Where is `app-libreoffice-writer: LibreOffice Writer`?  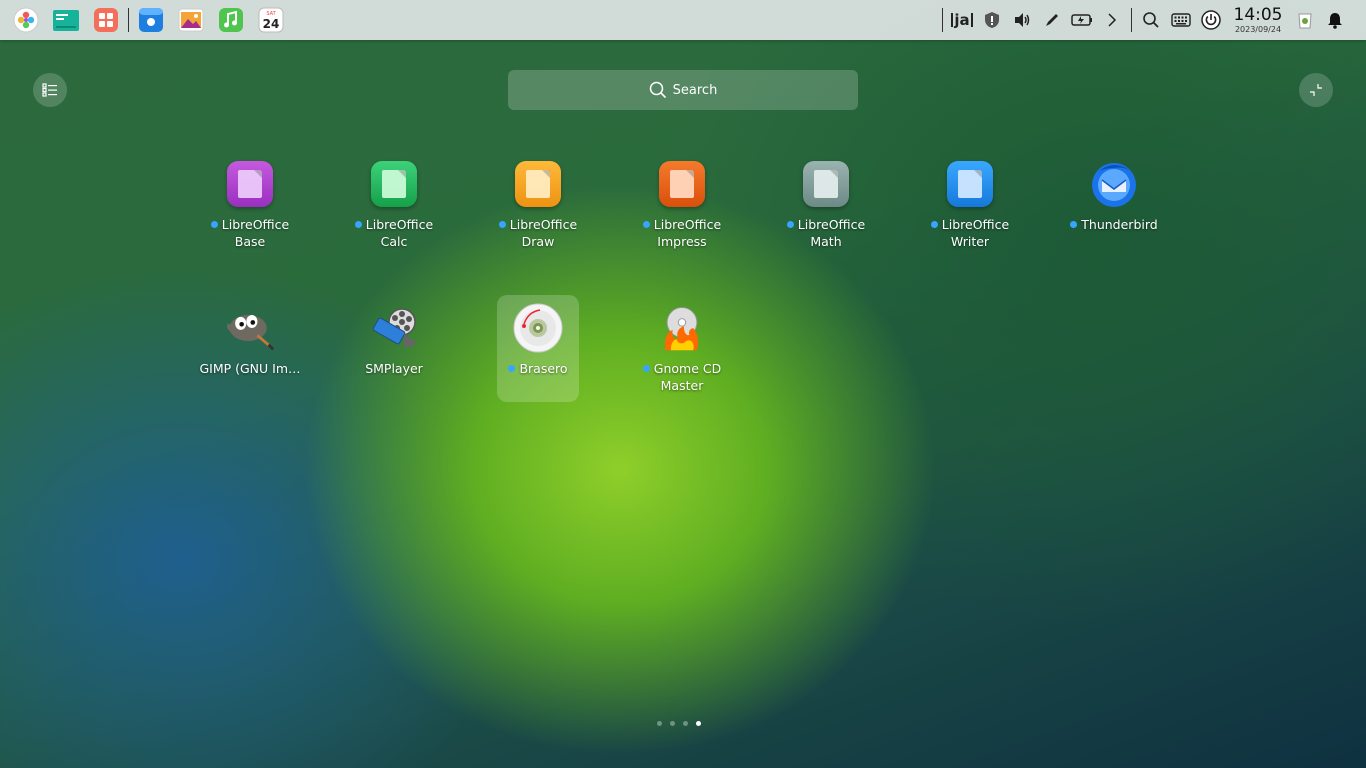 app-libreoffice-writer: LibreOffice Writer is located at coordinates (970, 204).